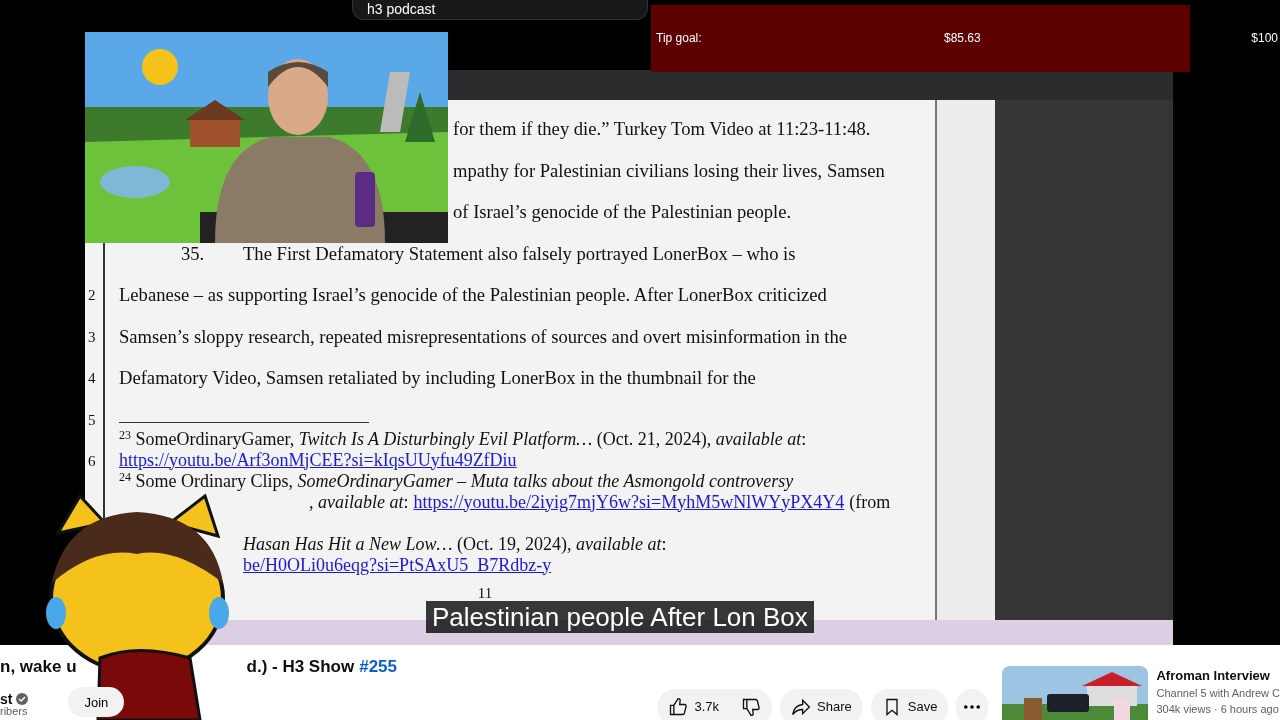  What do you see at coordinates (962, 38) in the screenshot?
I see `tip-amount: $85.63` at bounding box center [962, 38].